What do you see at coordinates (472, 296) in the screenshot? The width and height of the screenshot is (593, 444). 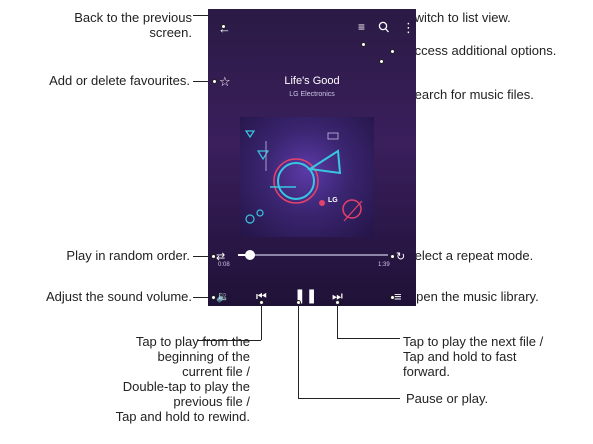 I see `callout-library: Open the music library.` at bounding box center [472, 296].